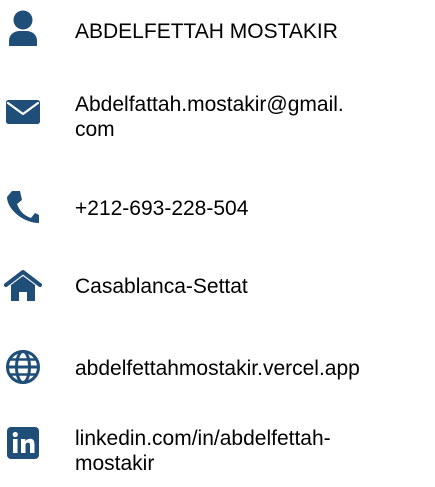 This screenshot has height=487, width=435. I want to click on location-text: Casablanca-Settat, so click(161, 286).